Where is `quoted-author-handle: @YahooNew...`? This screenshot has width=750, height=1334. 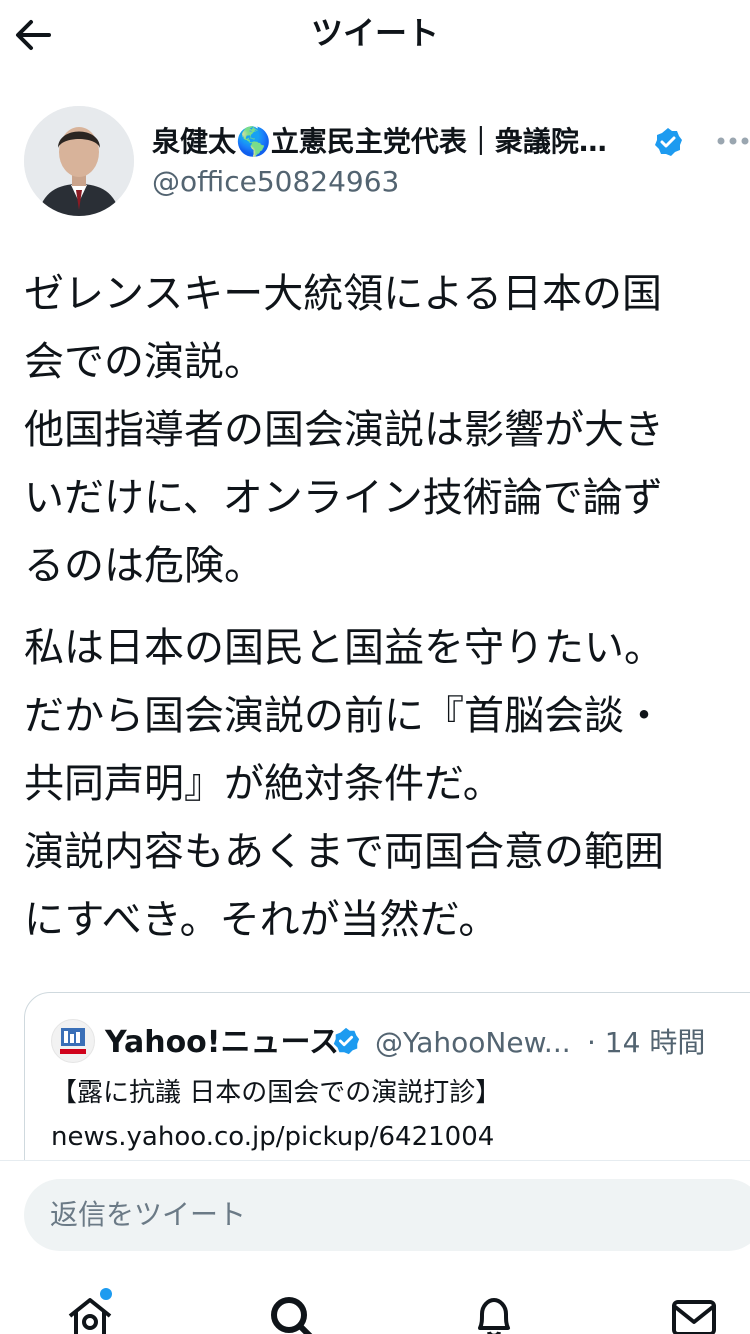 quoted-author-handle: @YahooNew... is located at coordinates (473, 1042).